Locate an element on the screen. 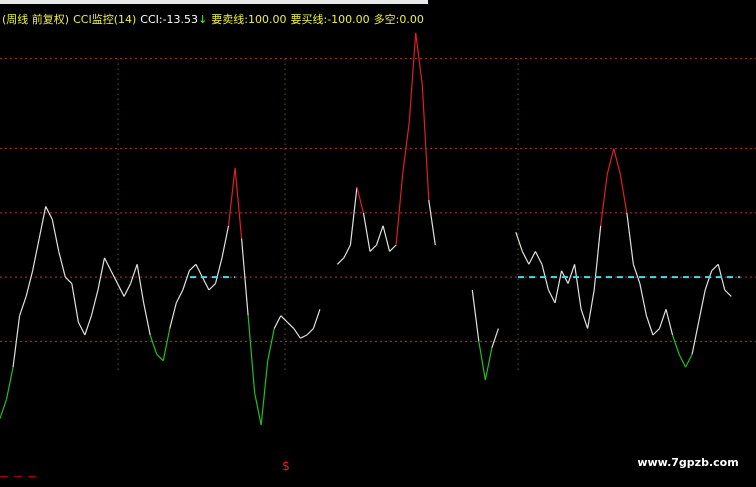 This screenshot has width=756, height=487. dollar-annotation: $ is located at coordinates (286, 466).